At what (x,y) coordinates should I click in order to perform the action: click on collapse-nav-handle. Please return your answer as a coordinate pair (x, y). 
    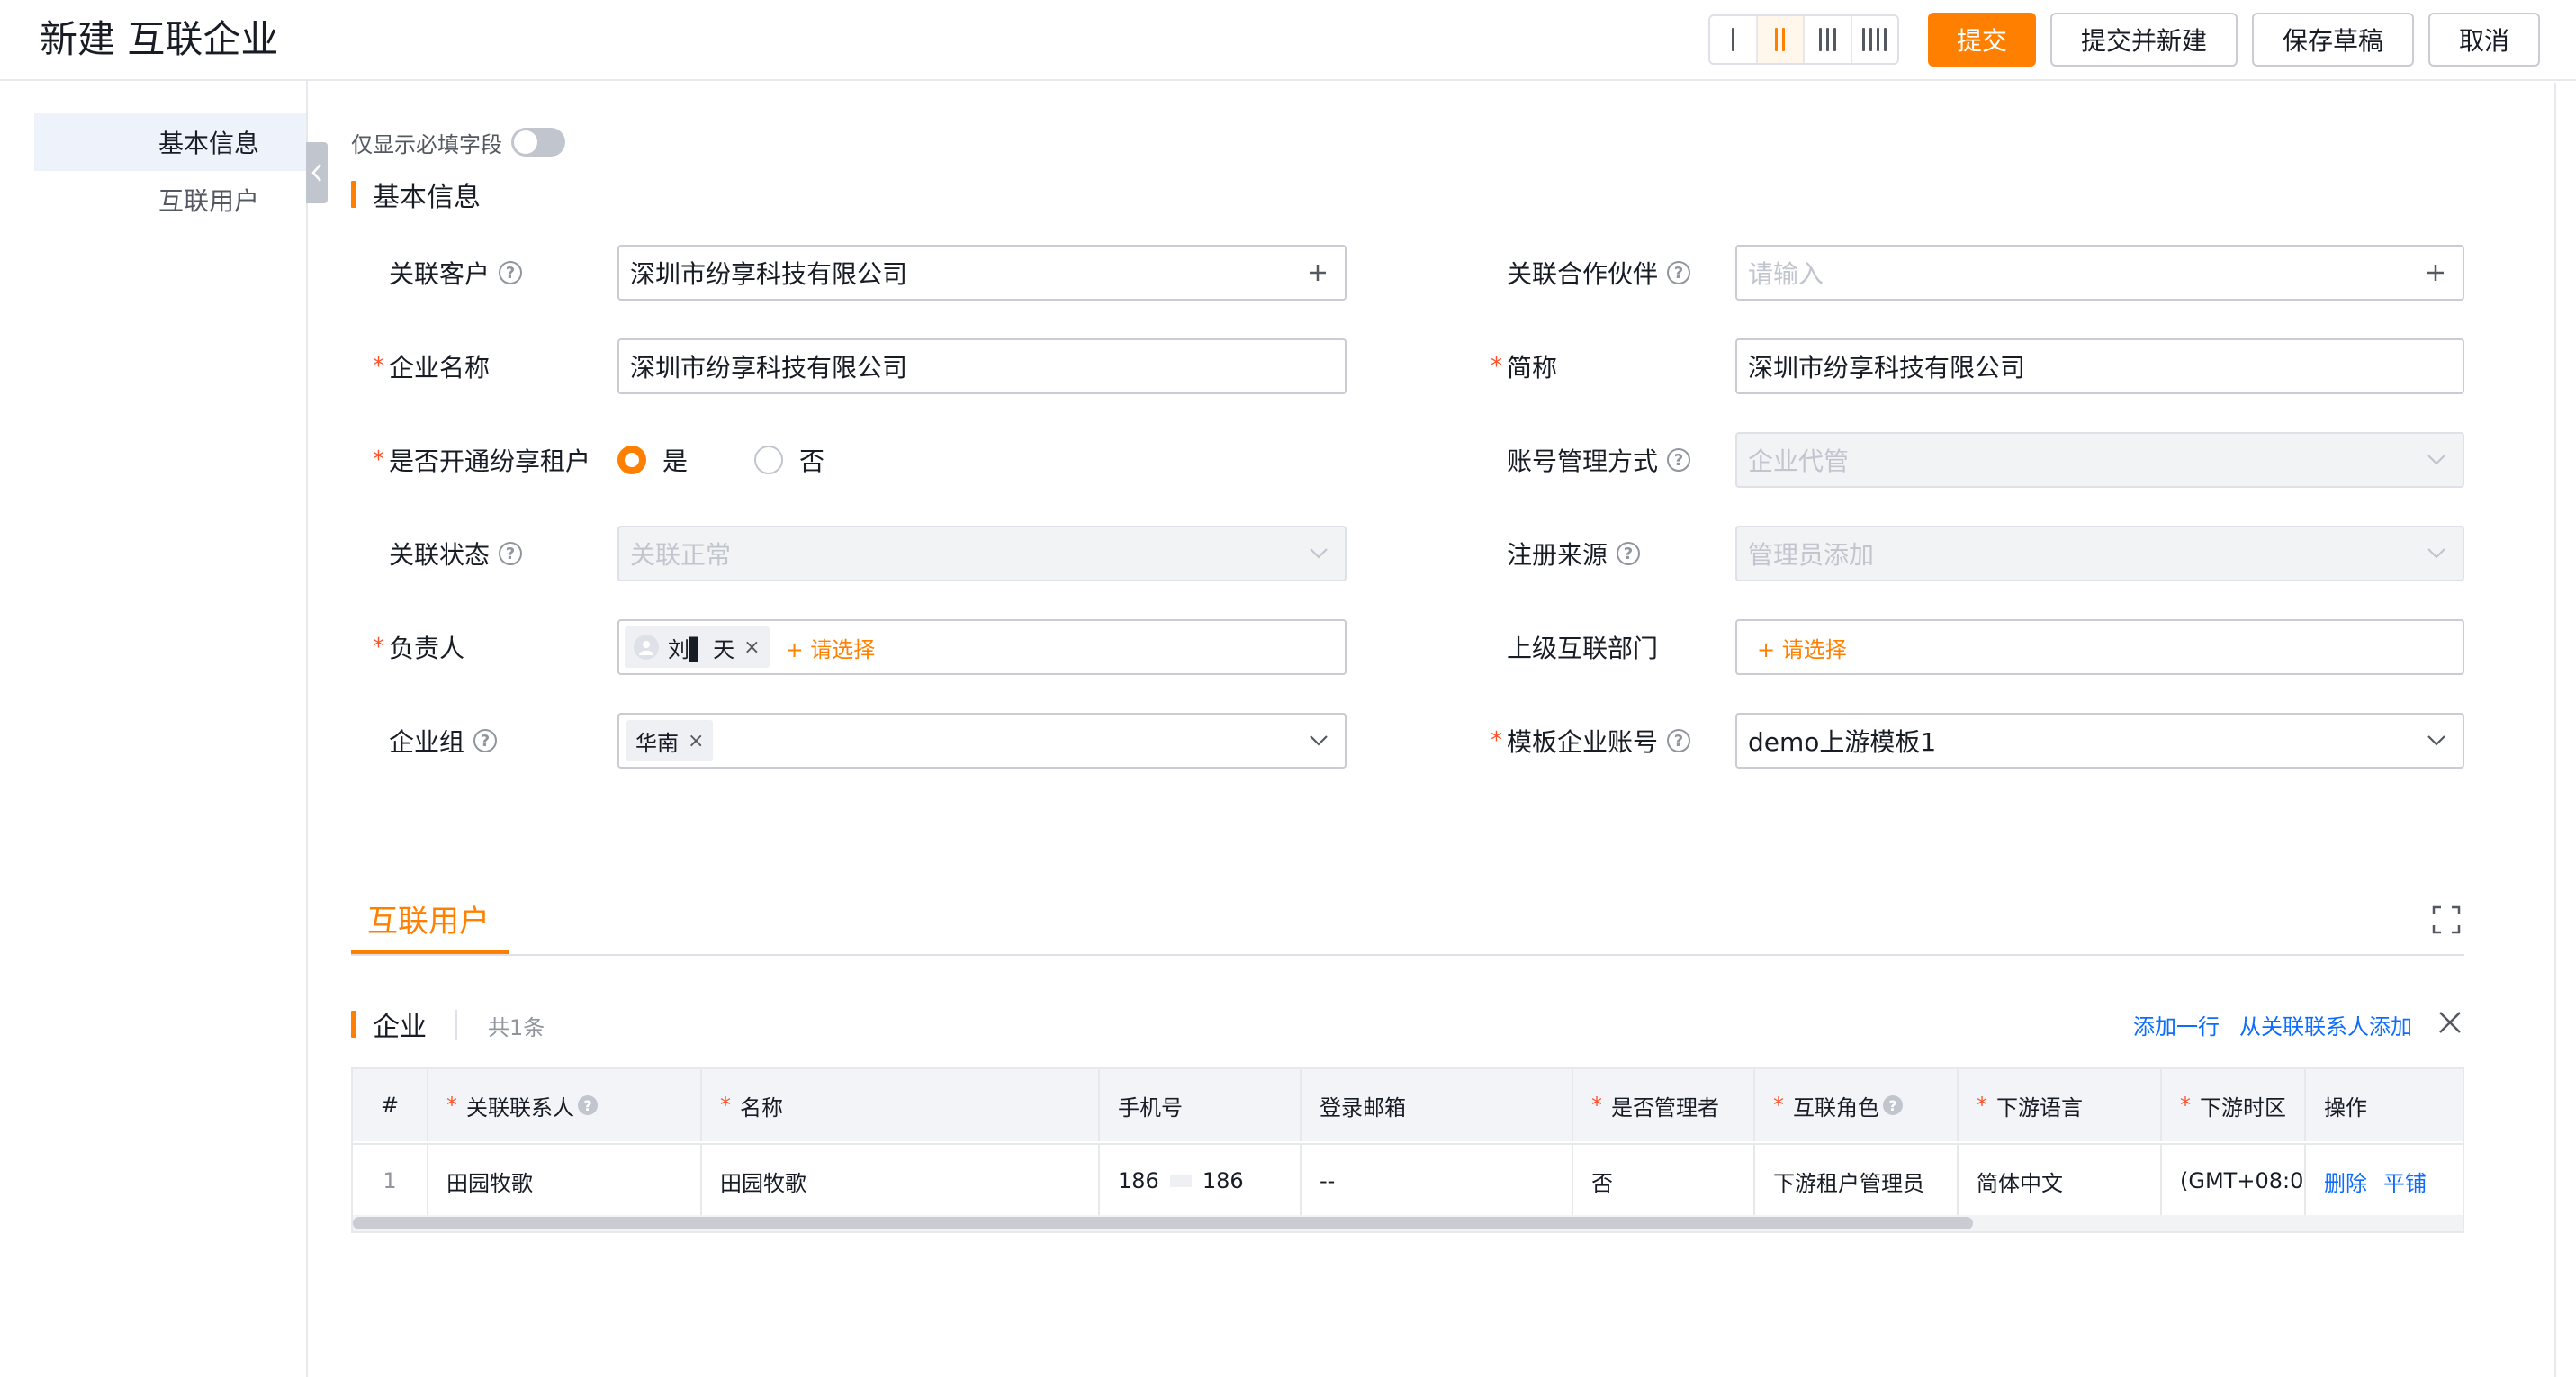
    Looking at the image, I should click on (317, 173).